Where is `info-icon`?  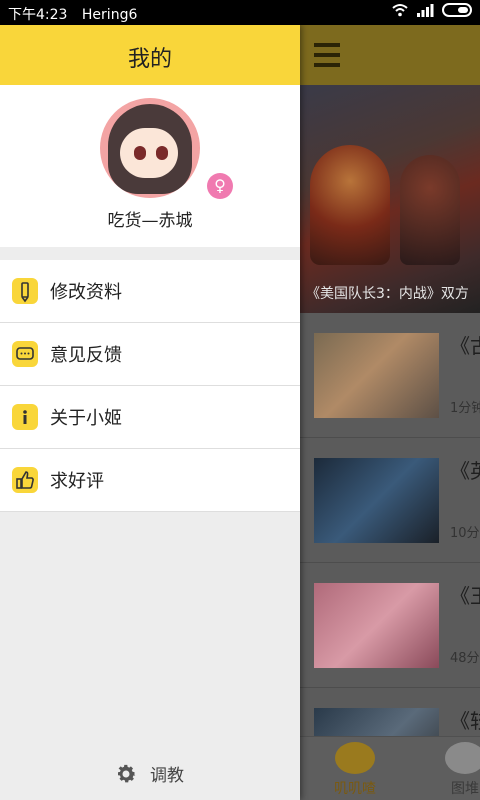
info-icon is located at coordinates (25, 417).